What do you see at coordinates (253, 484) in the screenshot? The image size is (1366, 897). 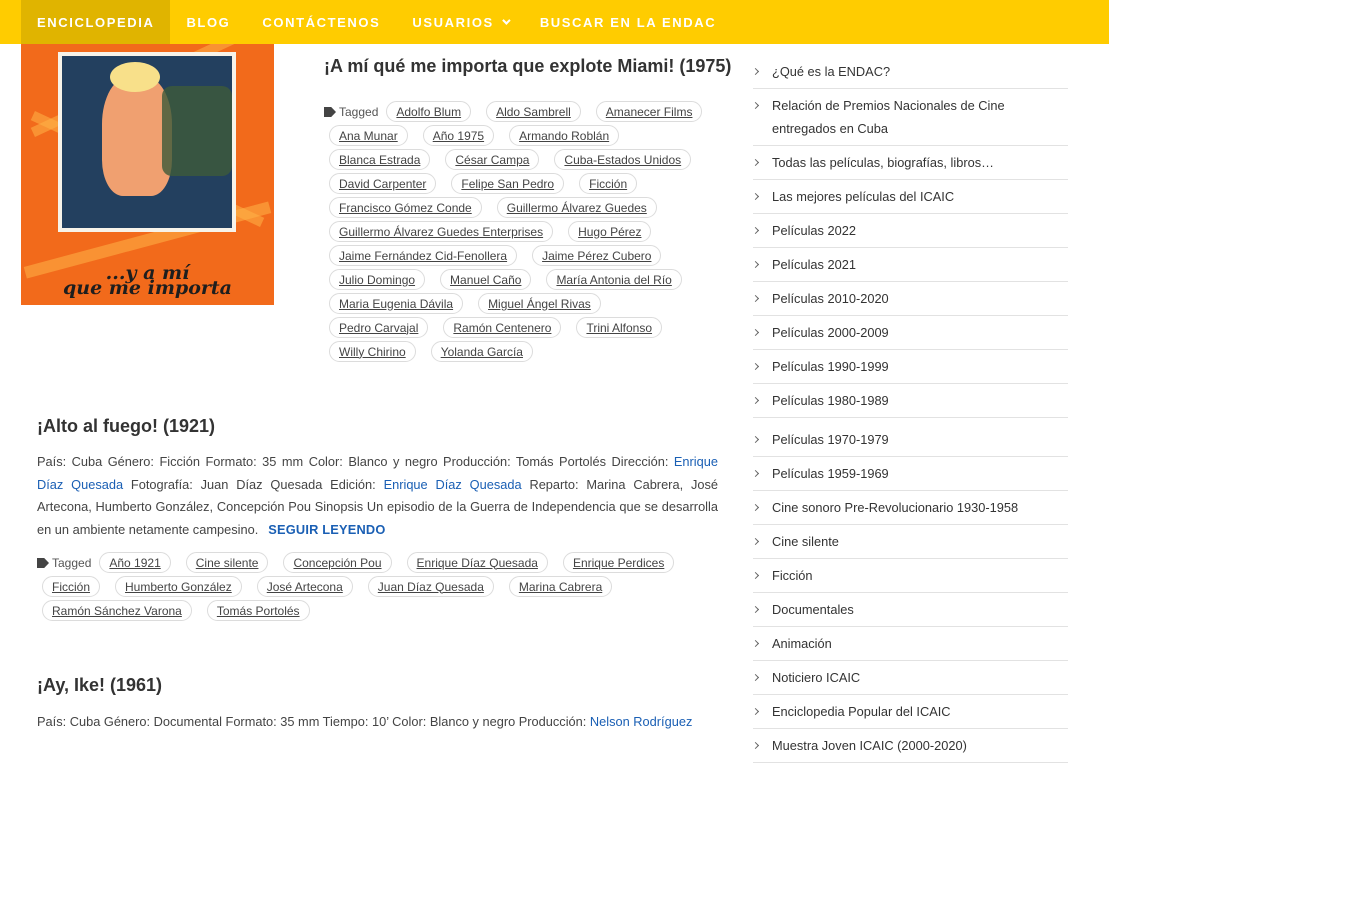 I see `excerpt-text: Fotografía: Juan Díaz Quesada Edición:` at bounding box center [253, 484].